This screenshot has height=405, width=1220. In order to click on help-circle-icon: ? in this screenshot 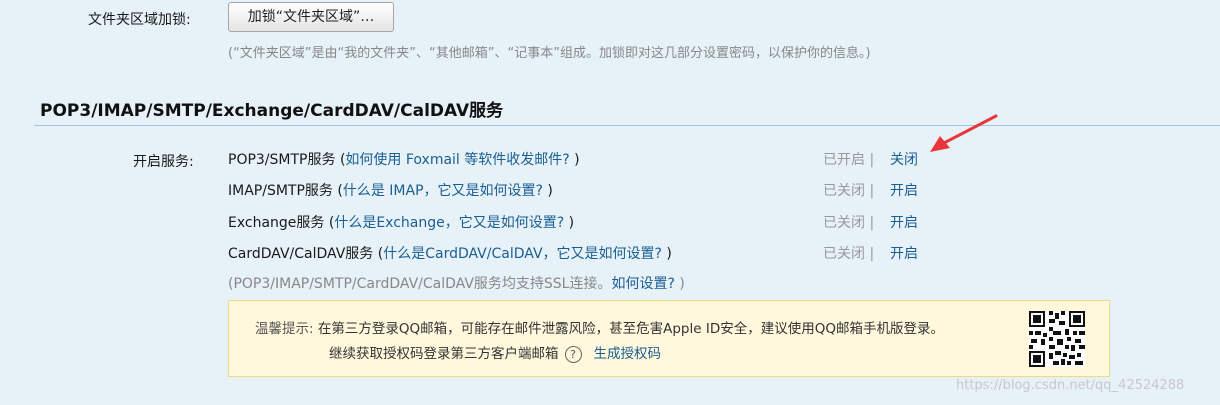, I will do `click(573, 354)`.